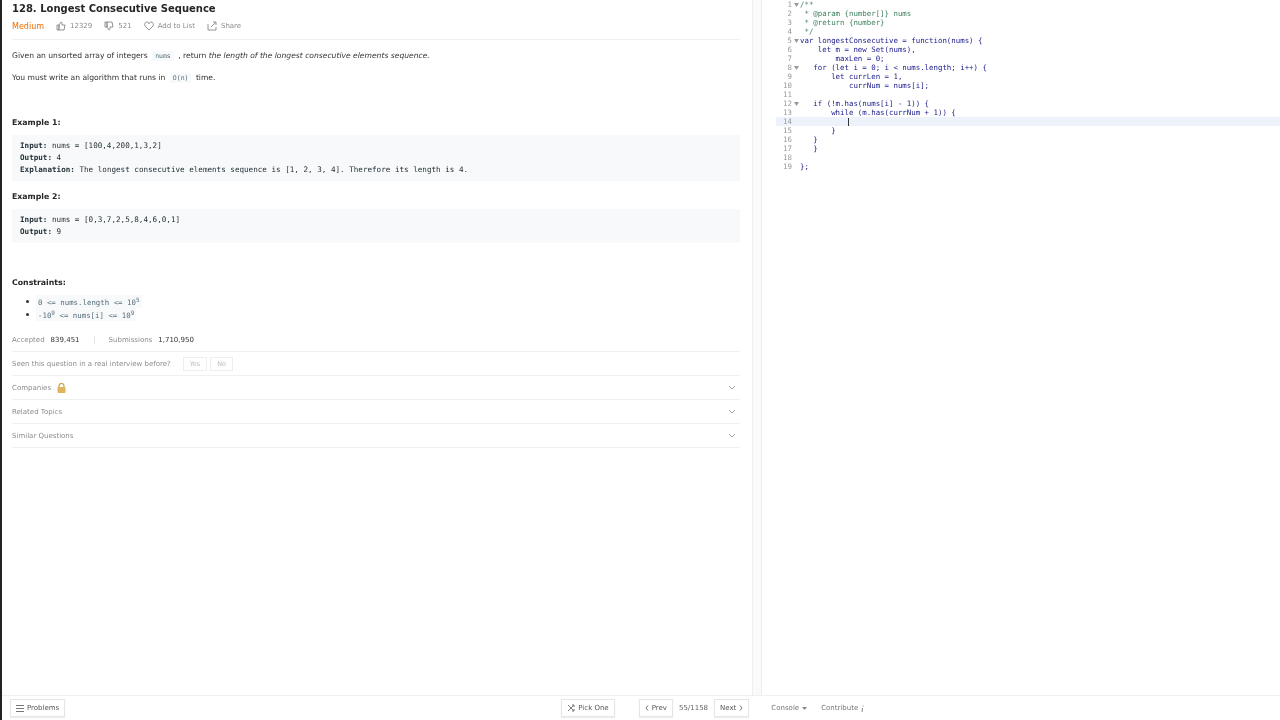  I want to click on code-editor, so click(1028, 85).